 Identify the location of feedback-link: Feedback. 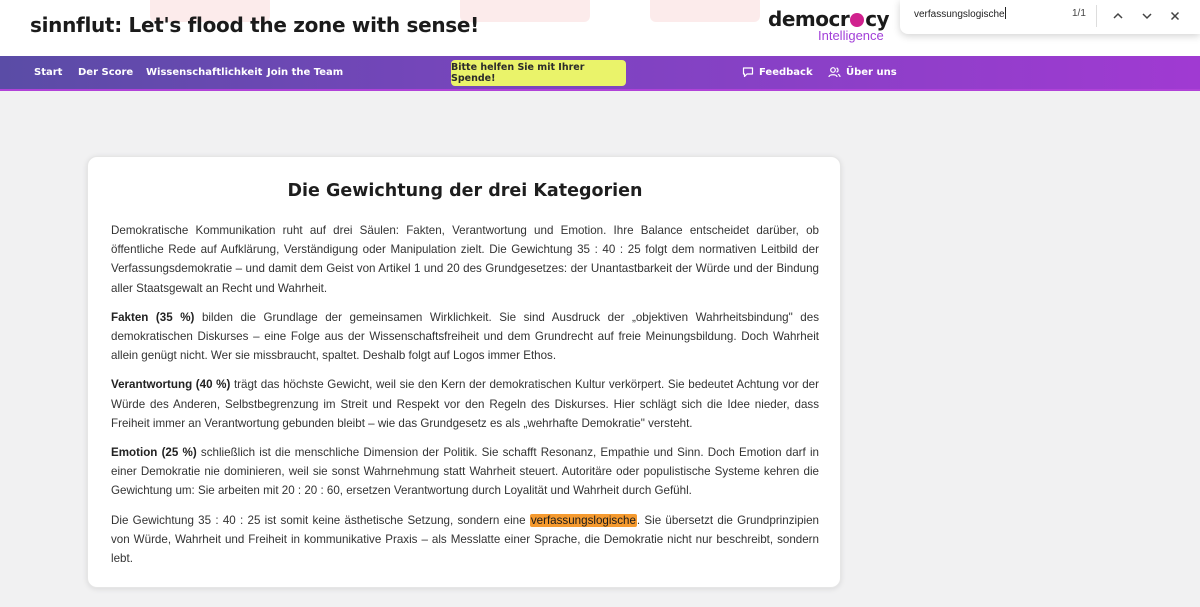
(777, 72).